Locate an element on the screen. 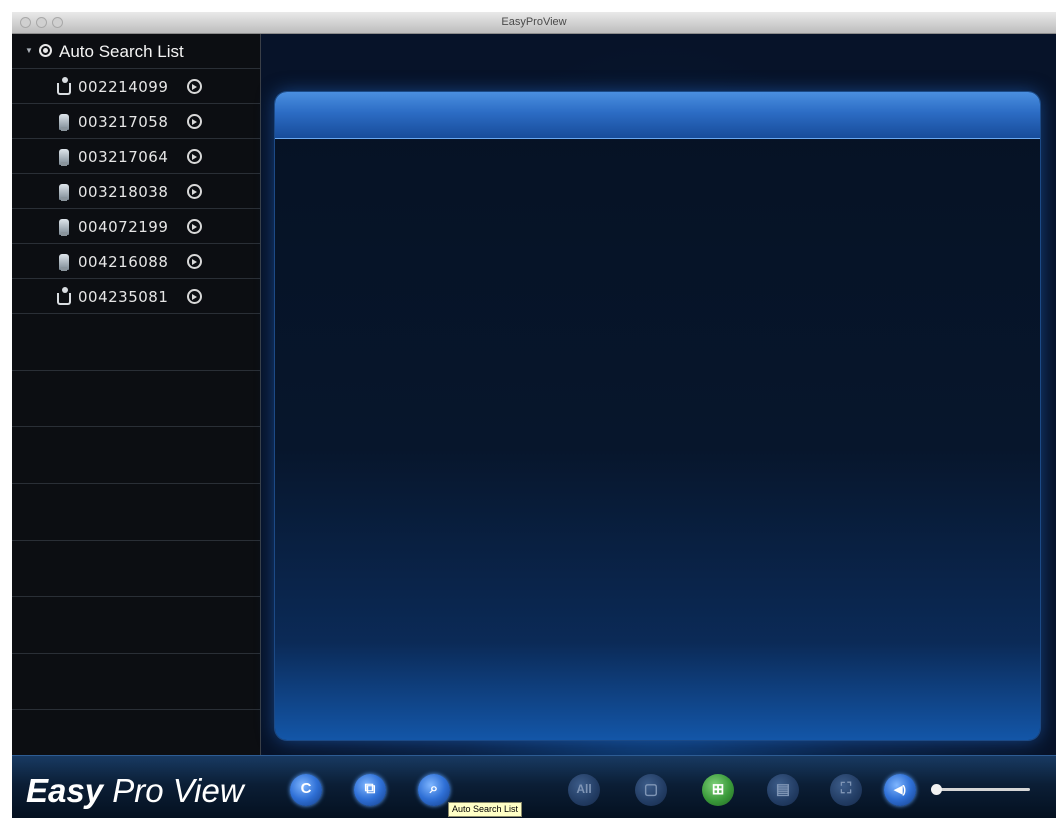 Image resolution: width=1057 pixels, height=818 pixels. list-icon is located at coordinates (45, 50).